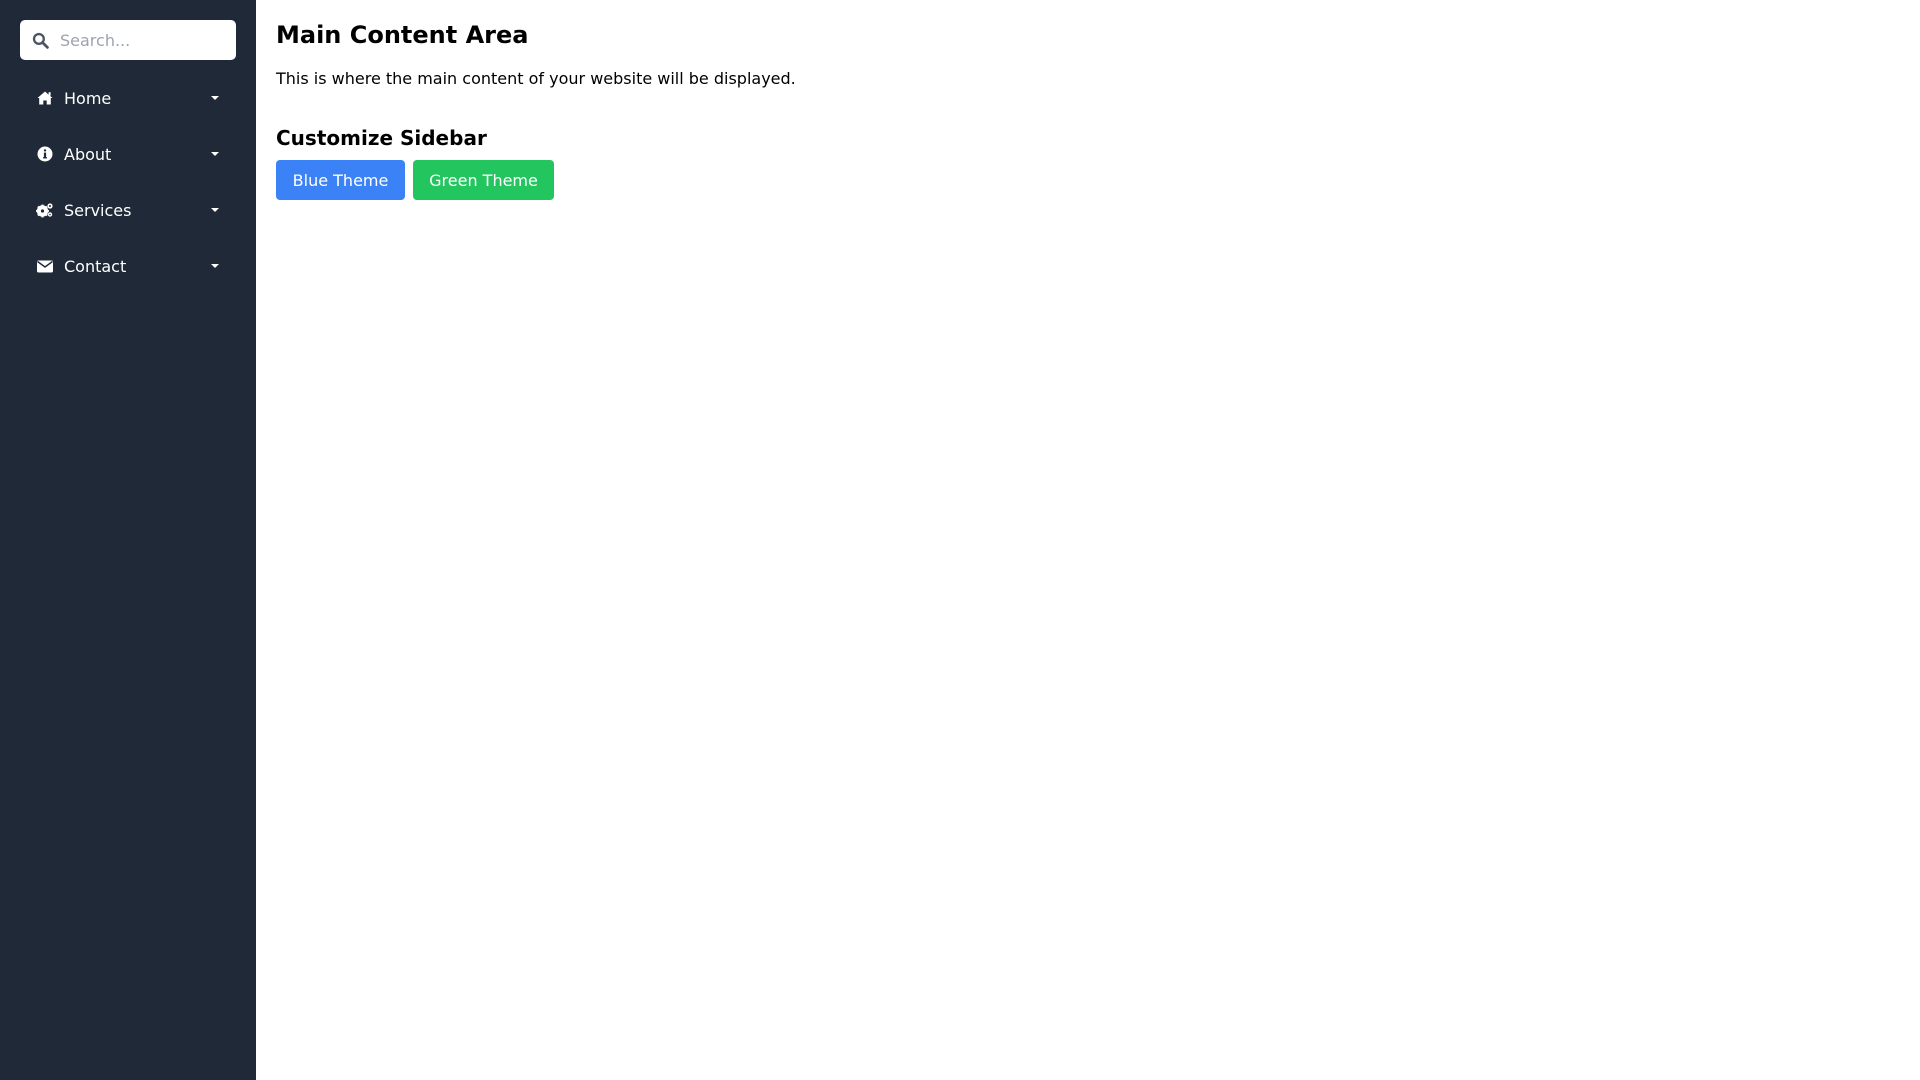 The width and height of the screenshot is (1920, 1080). I want to click on search-icon, so click(40, 40).